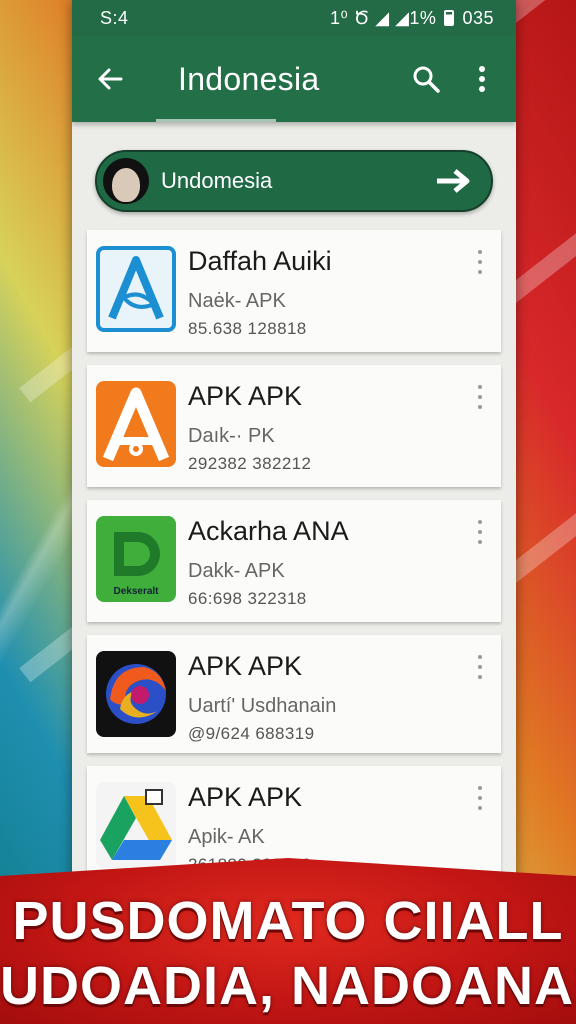 The height and width of the screenshot is (1024, 576). What do you see at coordinates (136, 289) in the screenshot?
I see `blue-a-icon` at bounding box center [136, 289].